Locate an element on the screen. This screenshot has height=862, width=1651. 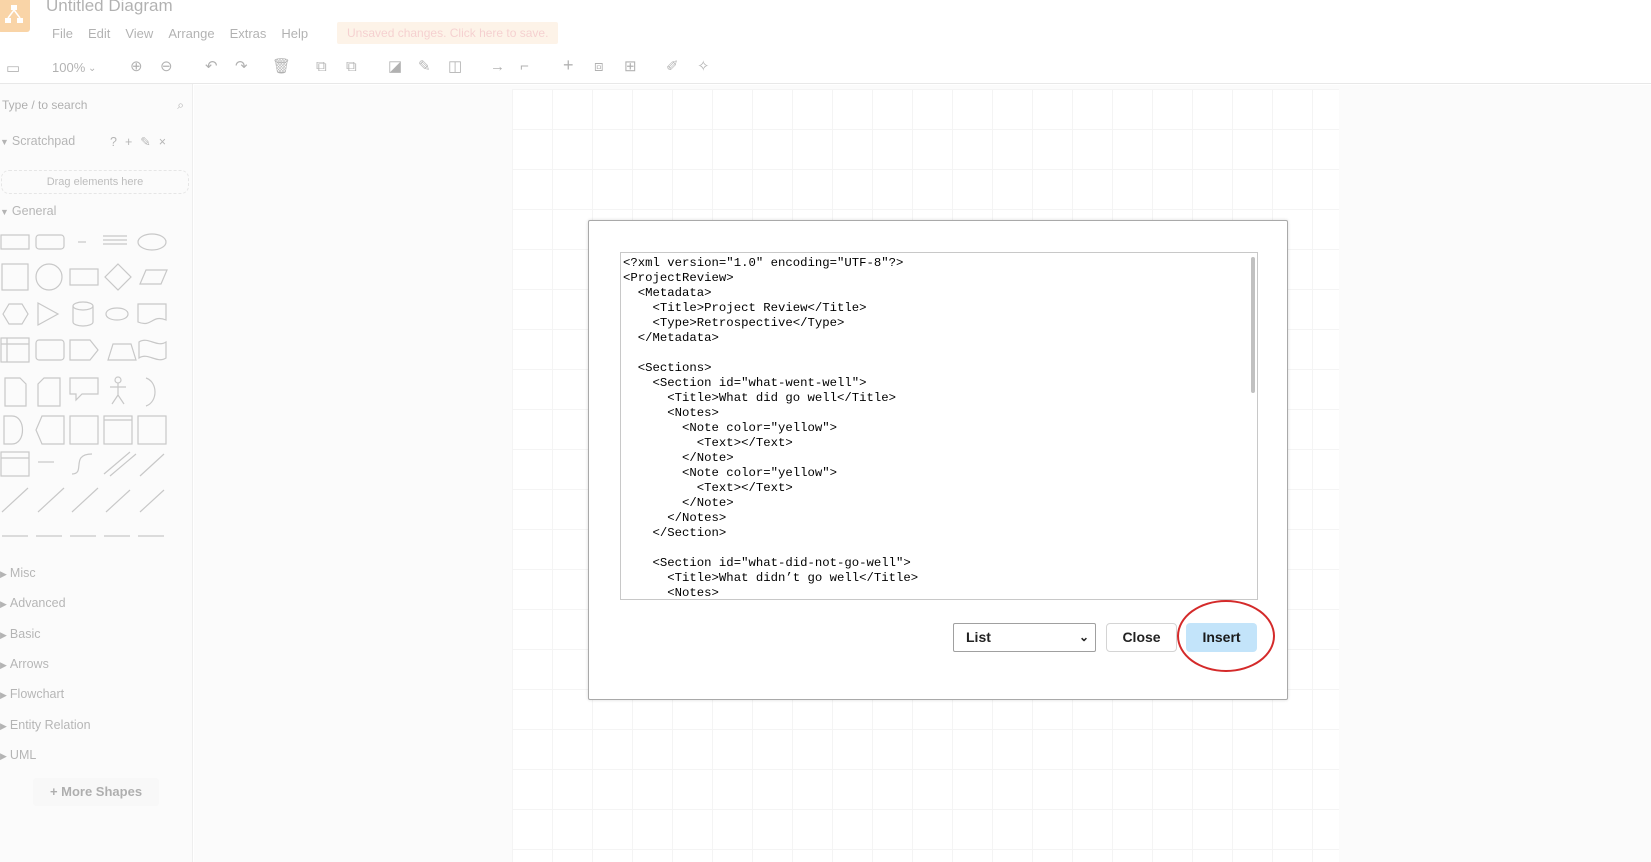
shape-search-input: Type / to search ⌕ is located at coordinates (93, 105).